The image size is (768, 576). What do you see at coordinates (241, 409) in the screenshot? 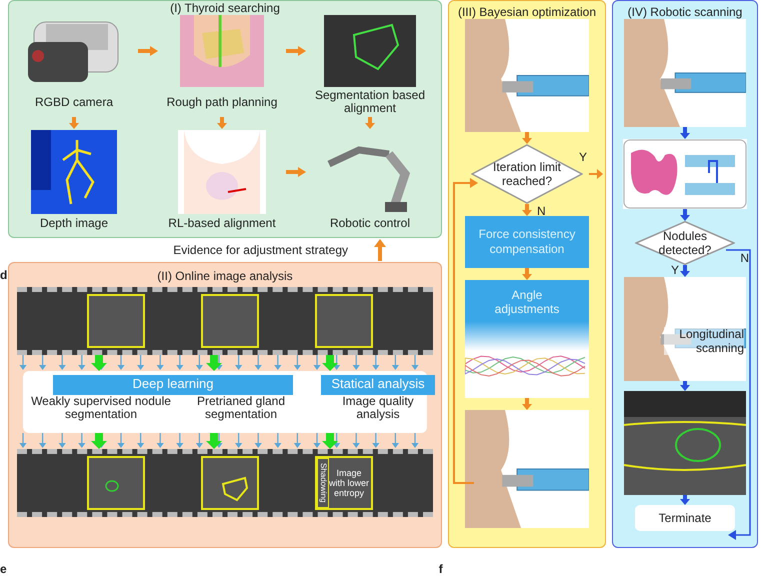
I see `task-label: Pretrianed gland segmentation` at bounding box center [241, 409].